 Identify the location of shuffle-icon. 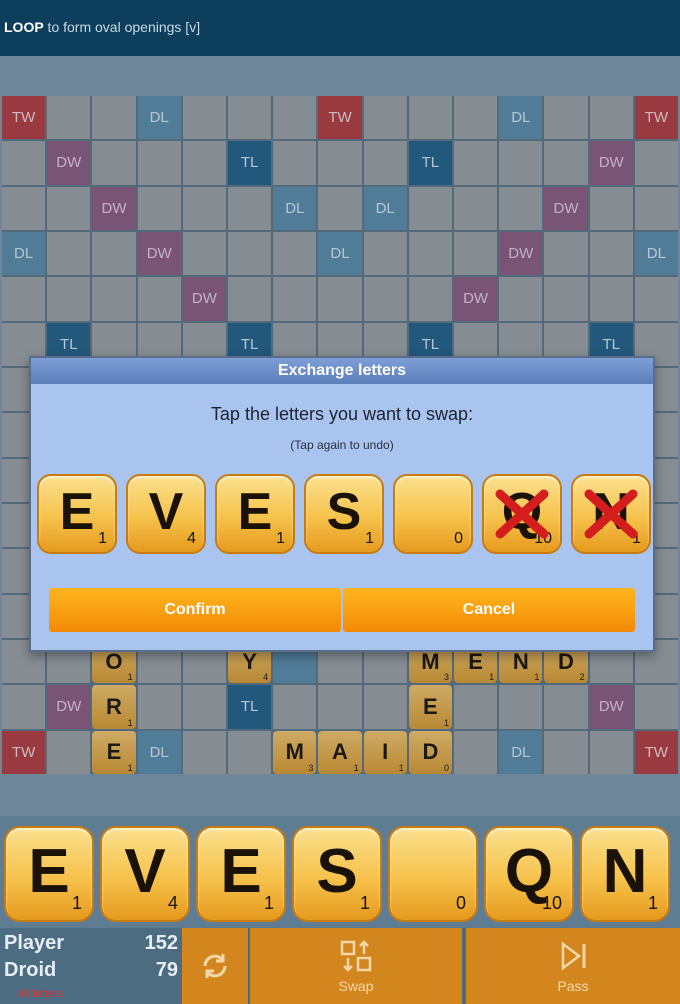
(215, 966).